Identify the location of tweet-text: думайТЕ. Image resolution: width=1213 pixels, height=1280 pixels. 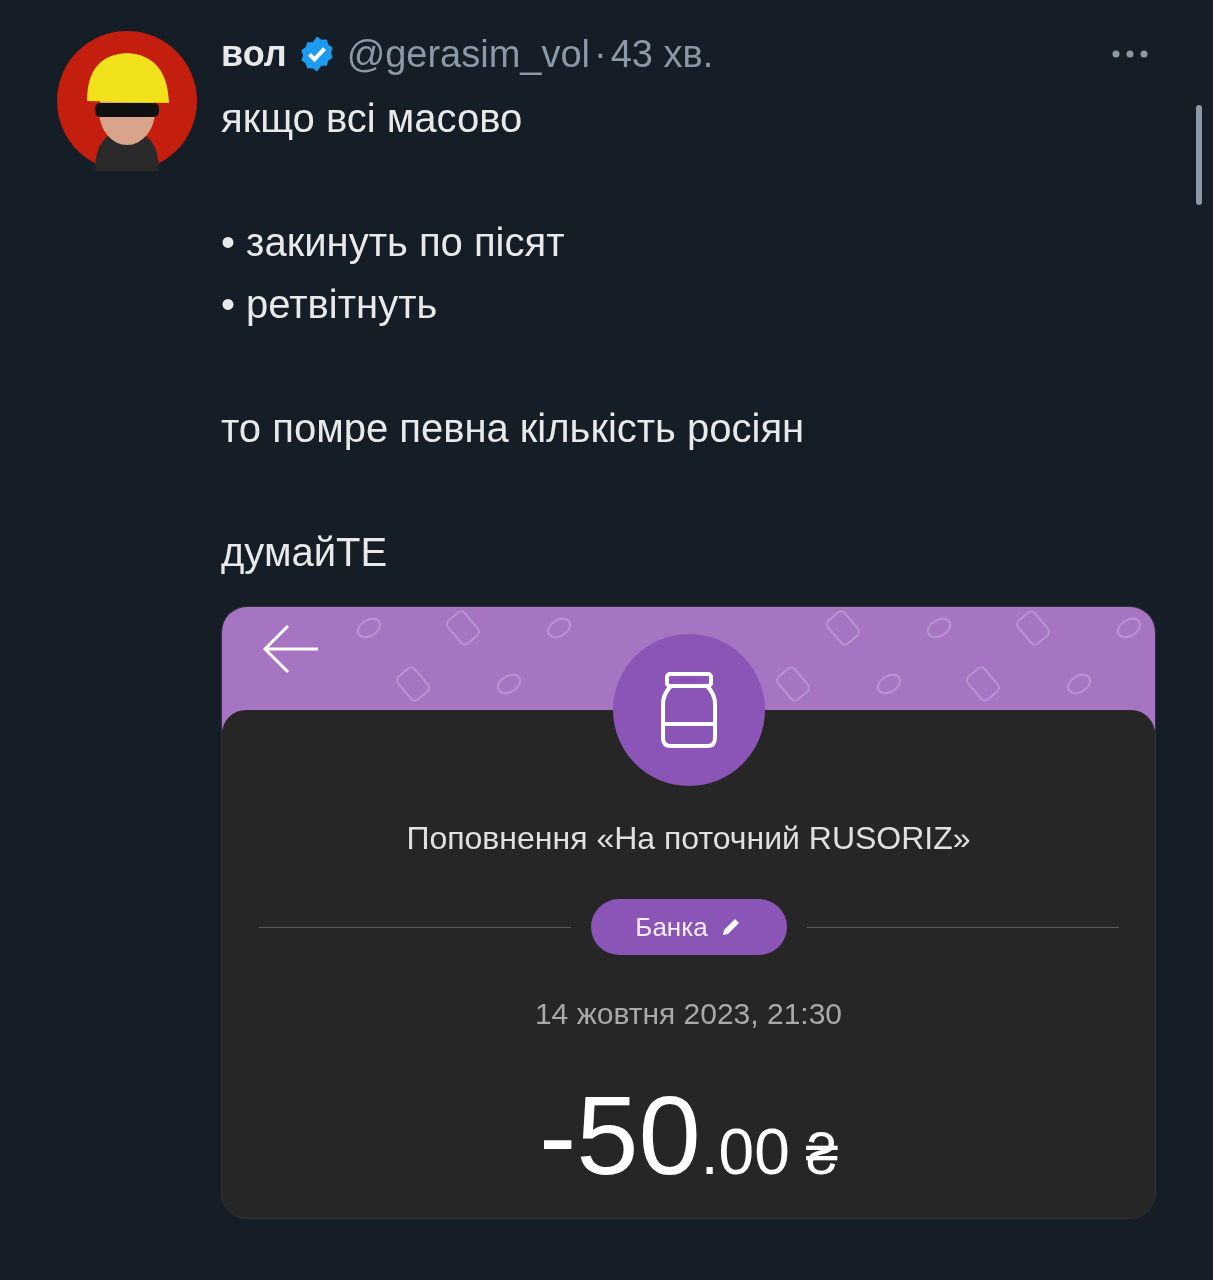
(305, 552).